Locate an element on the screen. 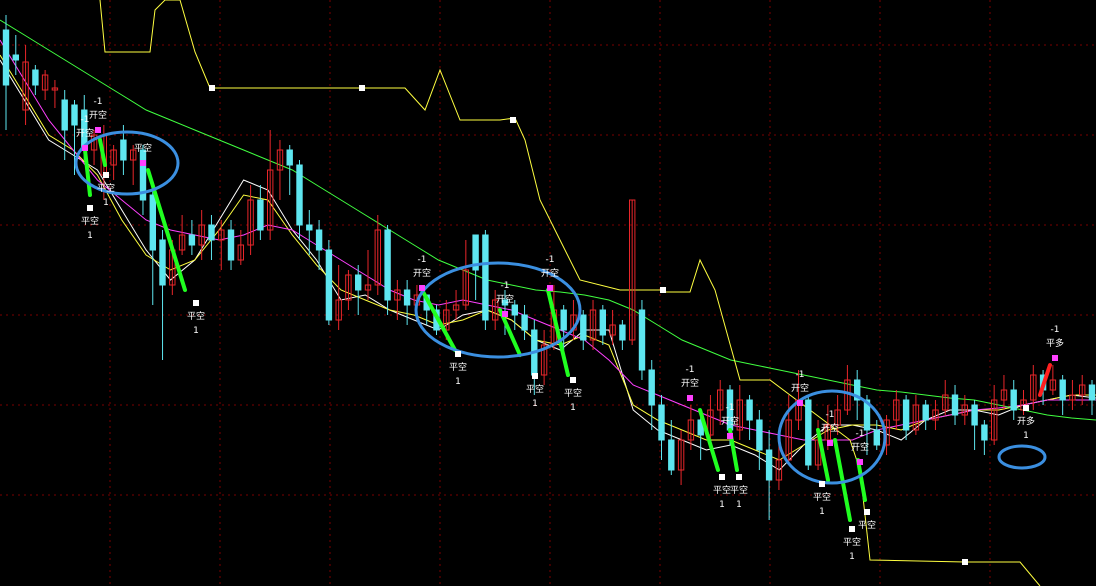  signal-short_entry: -1 开空 is located at coordinates (730, 421).